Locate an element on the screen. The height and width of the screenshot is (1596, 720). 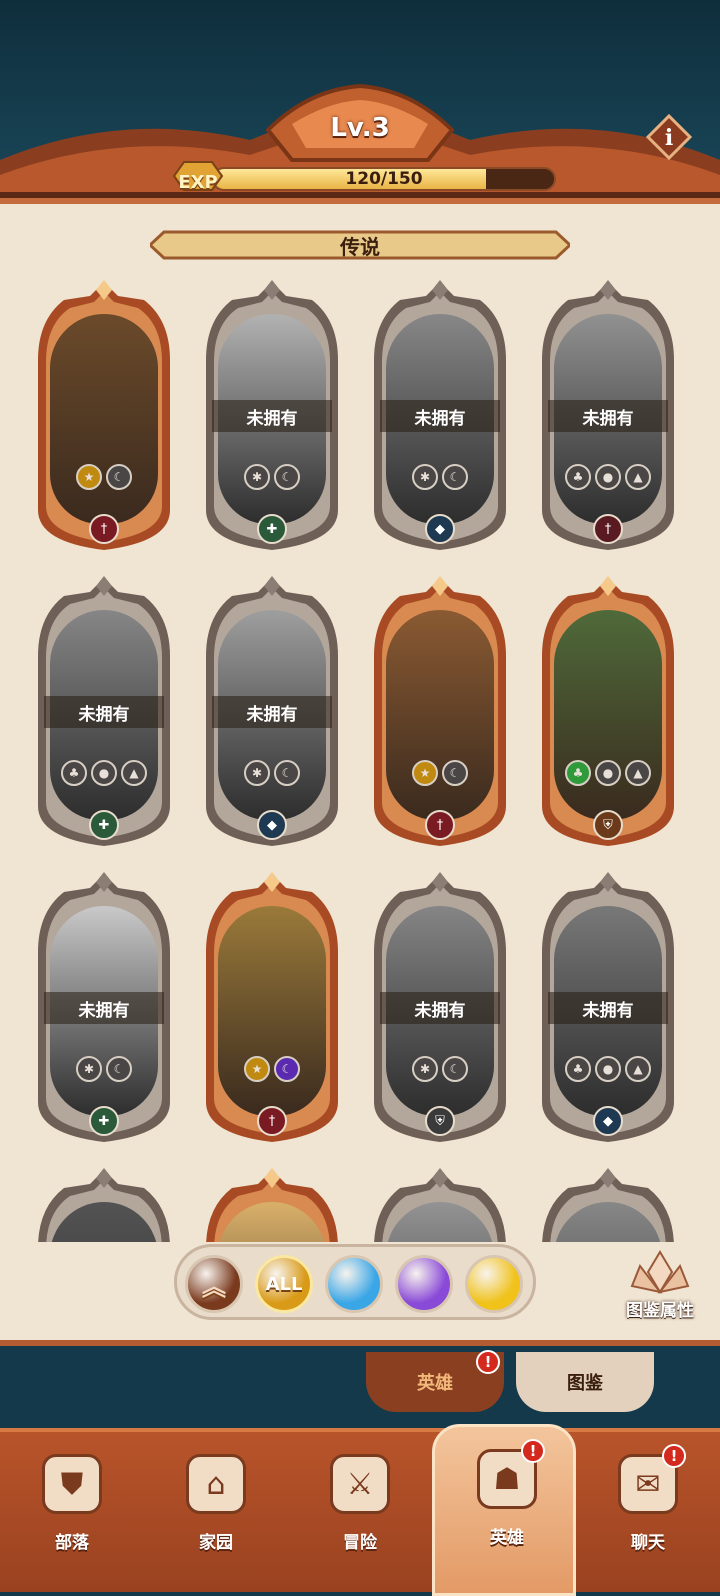
collection-attributes-button: 图鉴属性 is located at coordinates (660, 1288).